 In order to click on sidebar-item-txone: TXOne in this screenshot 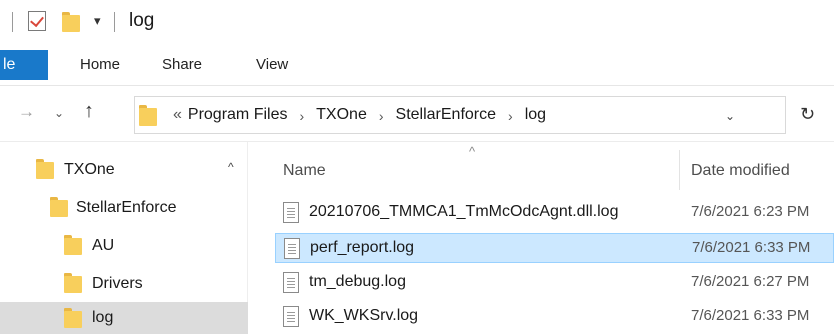, I will do `click(110, 170)`.